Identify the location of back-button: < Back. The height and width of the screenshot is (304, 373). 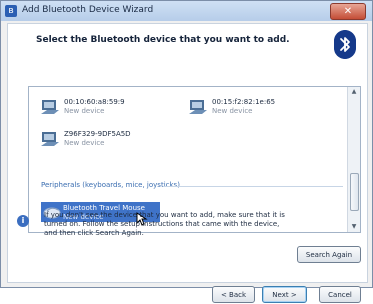
(233, 294).